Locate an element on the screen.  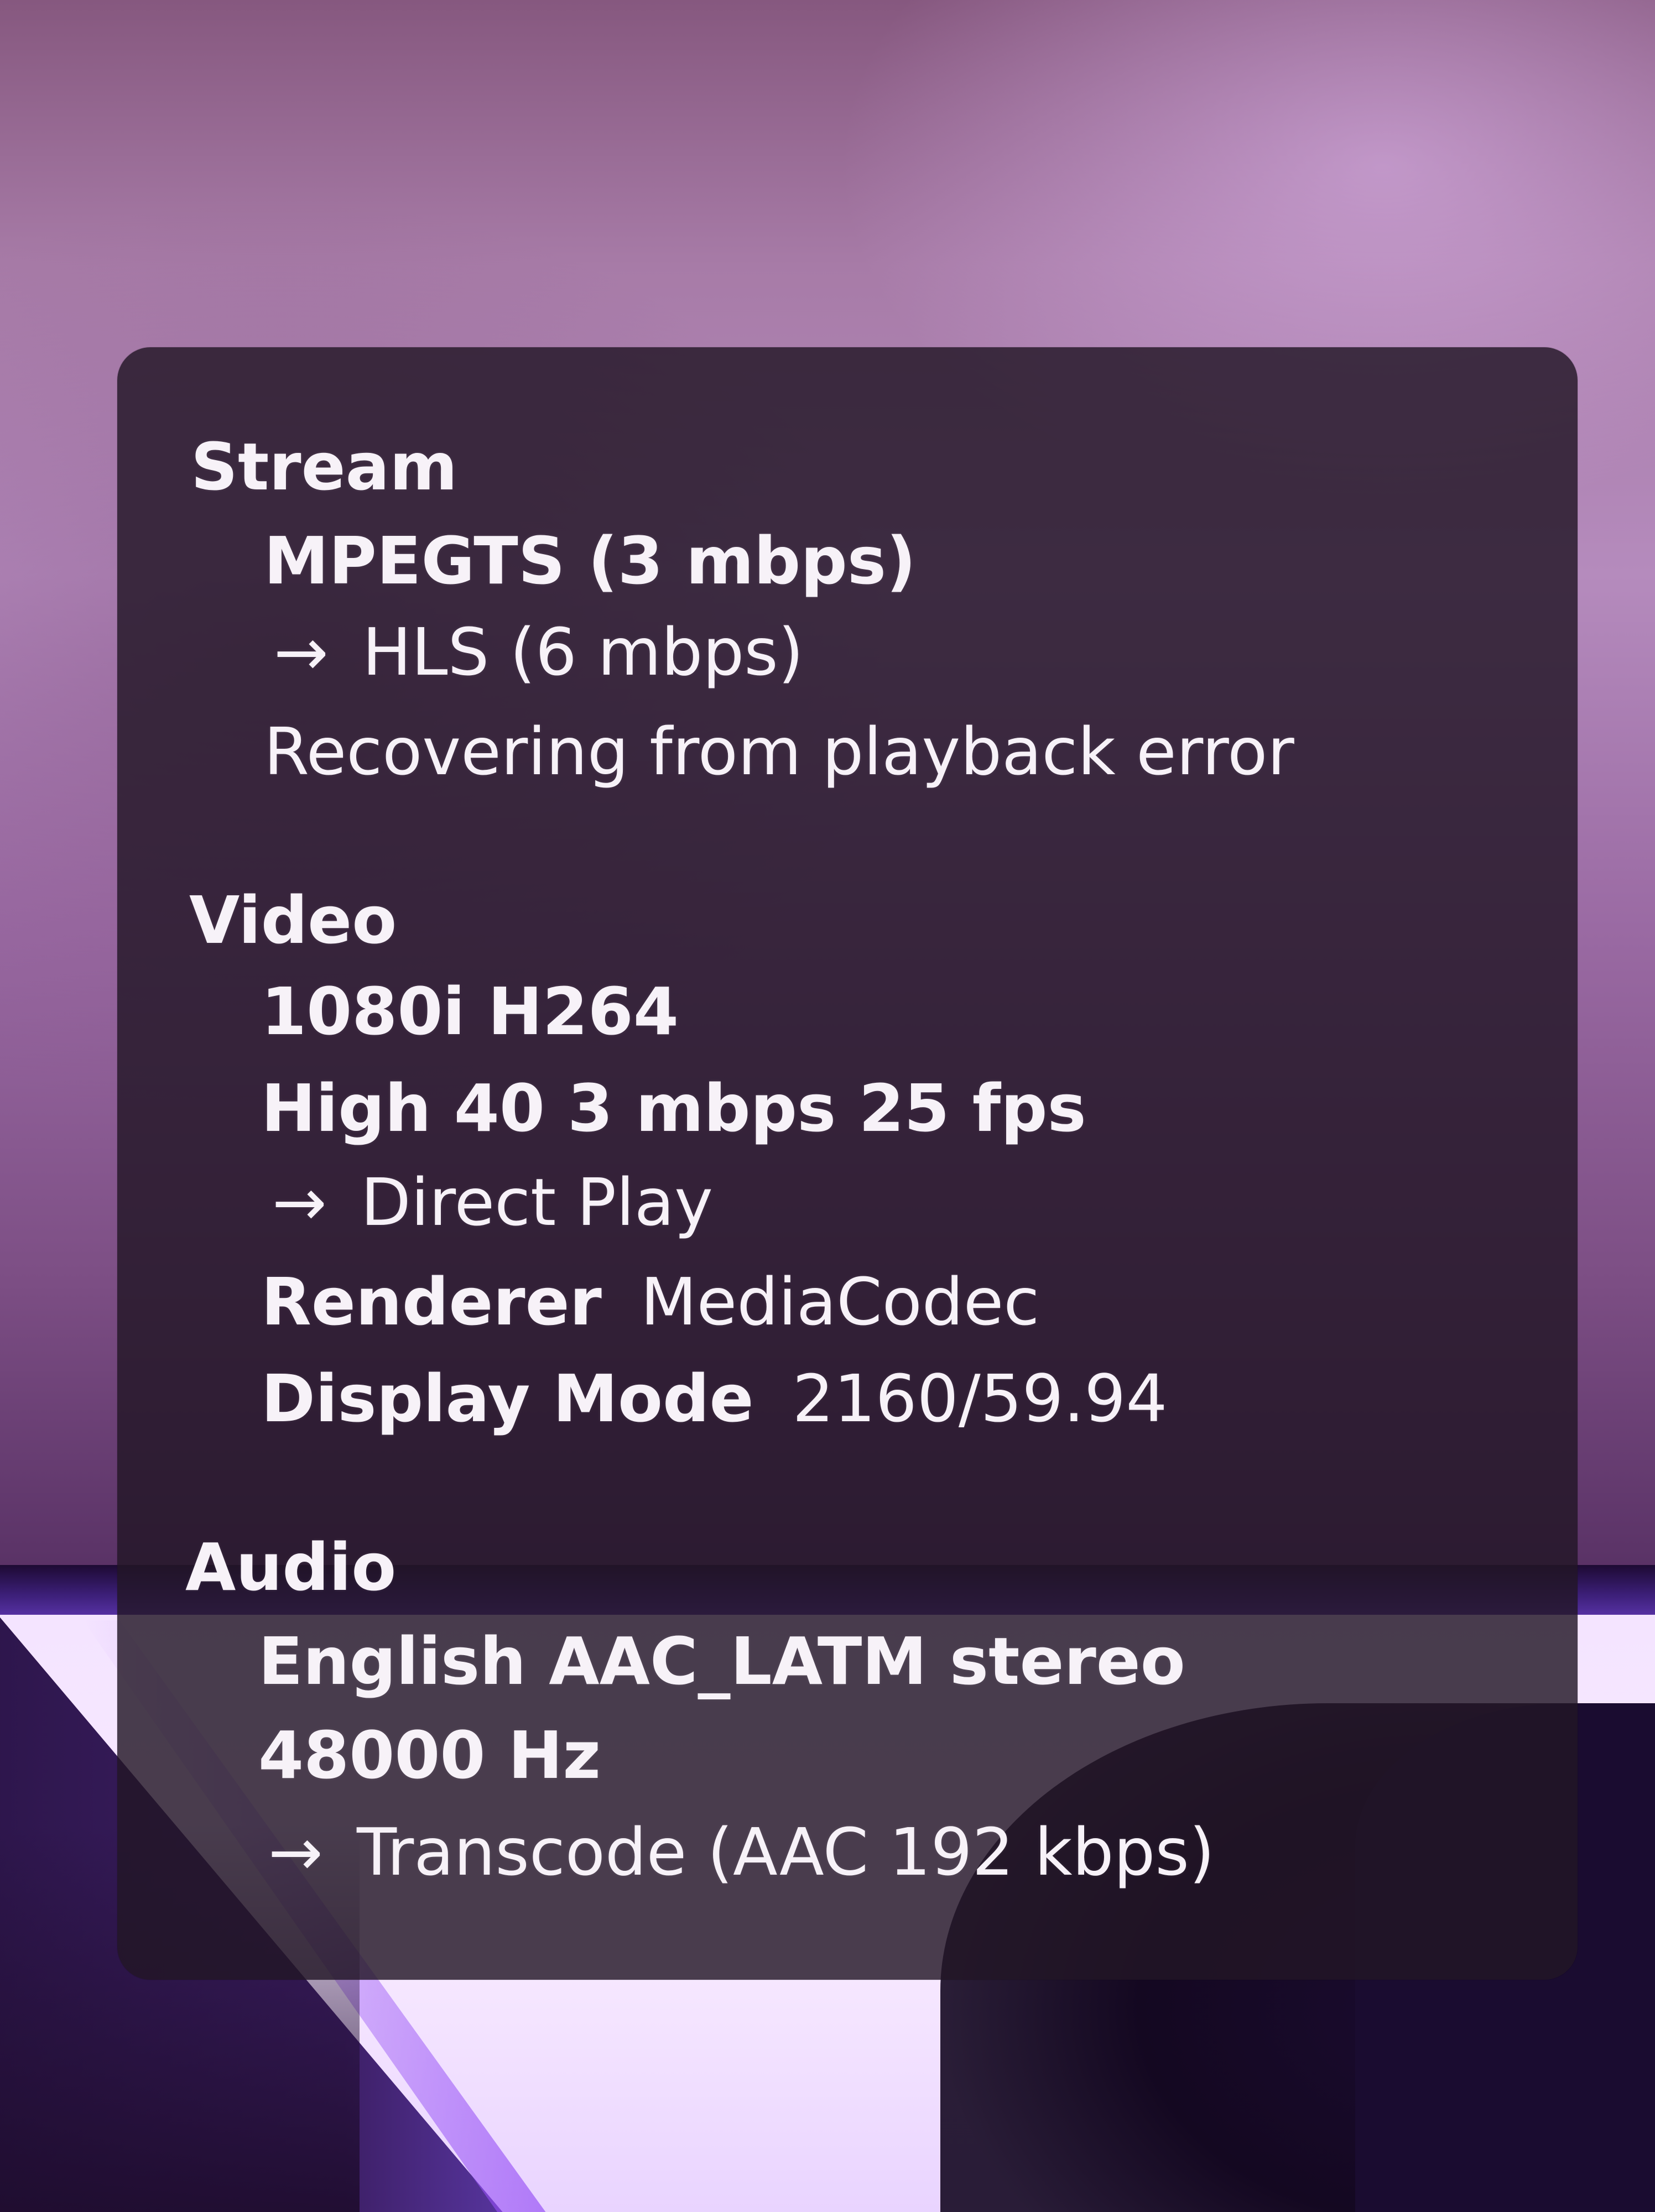
video-renderer-line: Renderer MediaCodec is located at coordinates (650, 1302).